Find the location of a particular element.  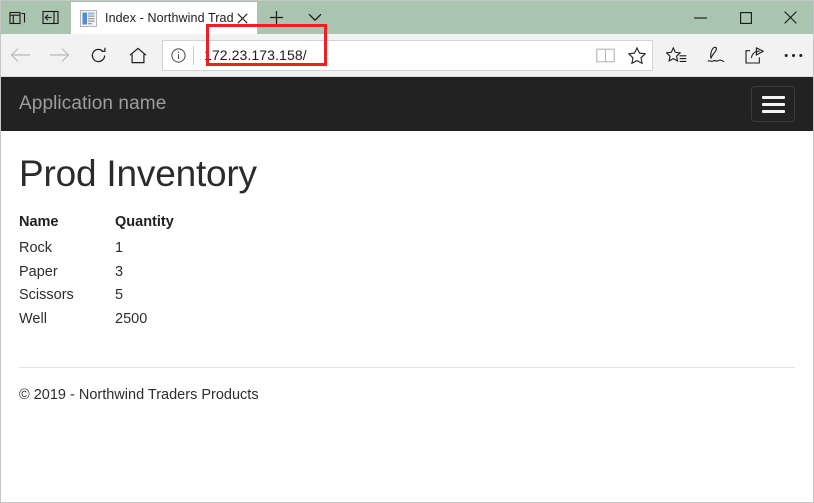

tab-list-chevron-down-icon is located at coordinates (315, 17).